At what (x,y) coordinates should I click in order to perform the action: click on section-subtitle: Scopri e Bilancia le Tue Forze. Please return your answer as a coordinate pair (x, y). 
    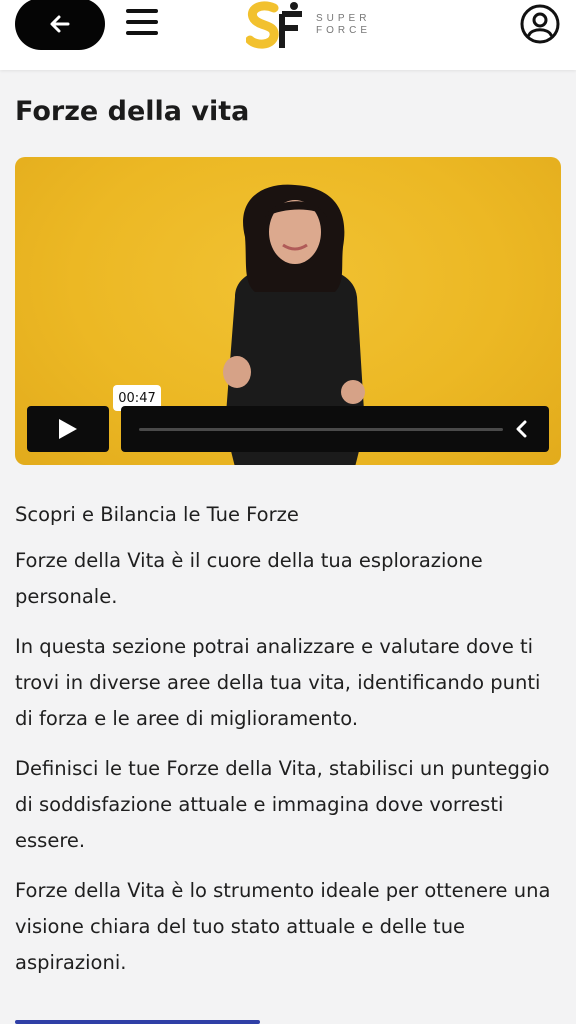
    Looking at the image, I should click on (157, 514).